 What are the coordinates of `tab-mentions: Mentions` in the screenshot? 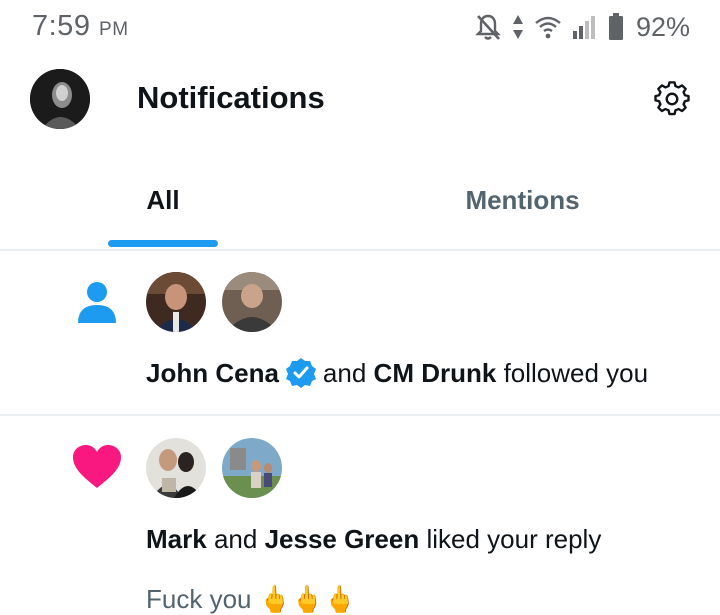 It's located at (522, 206).